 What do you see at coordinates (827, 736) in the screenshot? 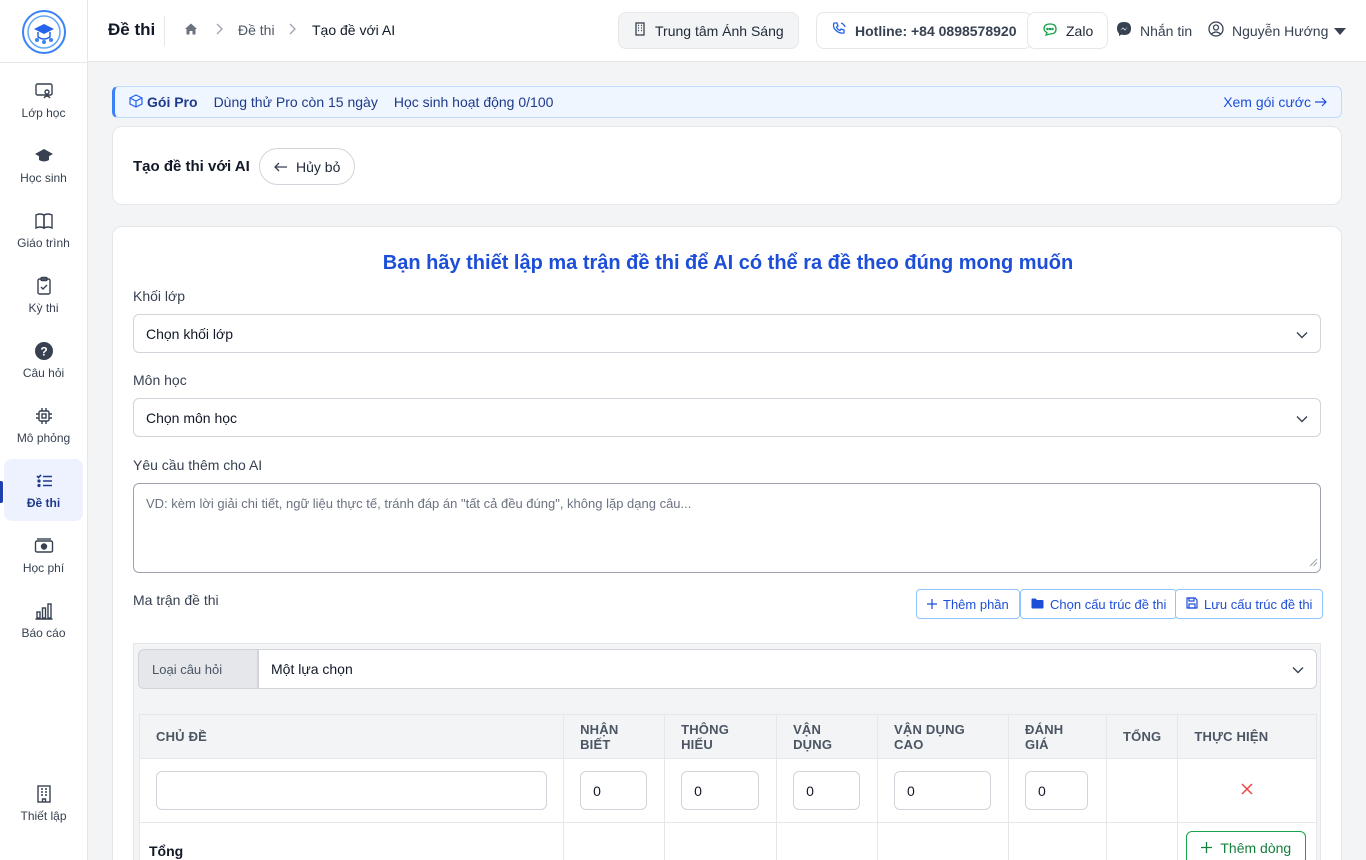
I see `column-header: VẬN DỤNG` at bounding box center [827, 736].